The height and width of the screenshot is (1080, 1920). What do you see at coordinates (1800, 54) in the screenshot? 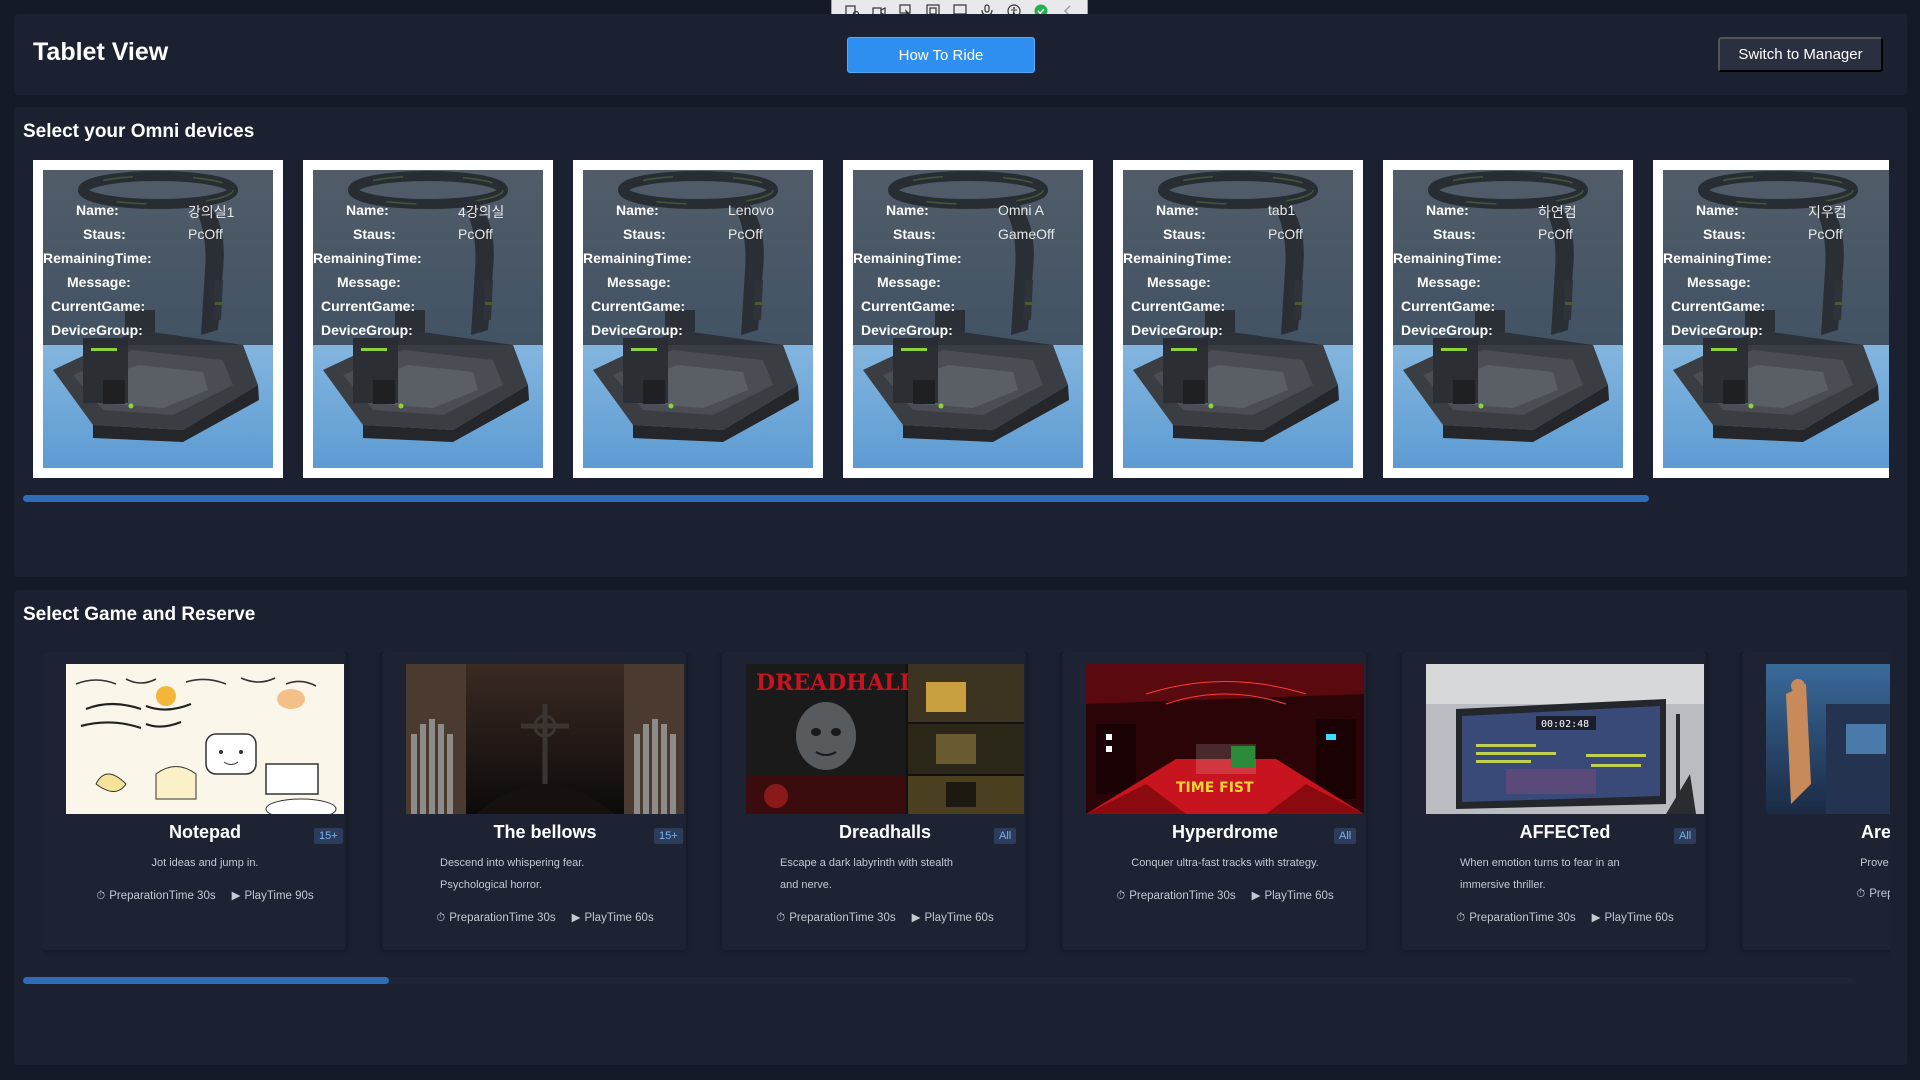
I see `switch-to-manager-button: Switch to Manager` at bounding box center [1800, 54].